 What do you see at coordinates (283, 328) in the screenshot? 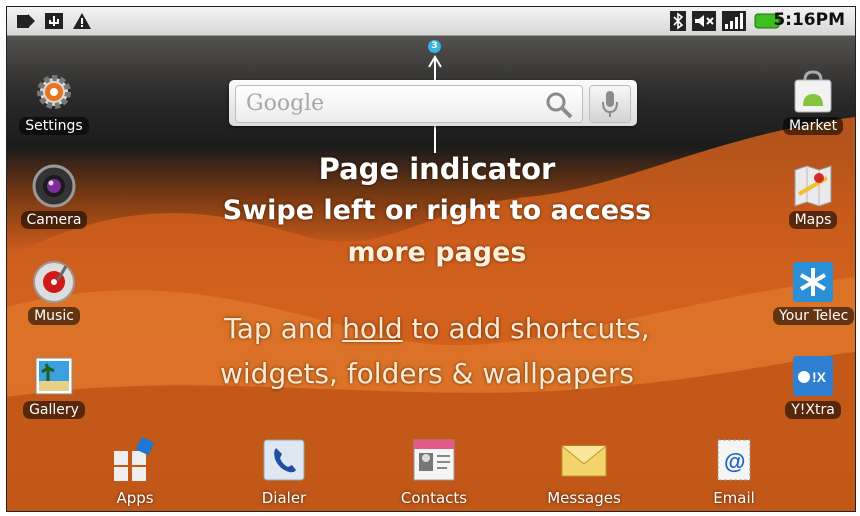
I see `tap-hint-before: Tap and` at bounding box center [283, 328].